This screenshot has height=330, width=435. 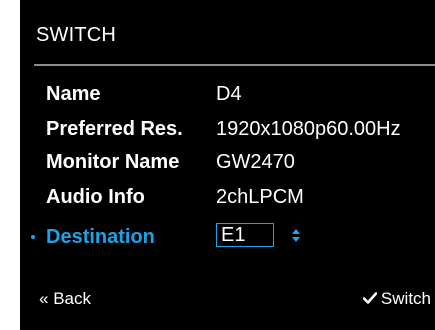 I want to click on destination-select: E1, so click(x=245, y=235).